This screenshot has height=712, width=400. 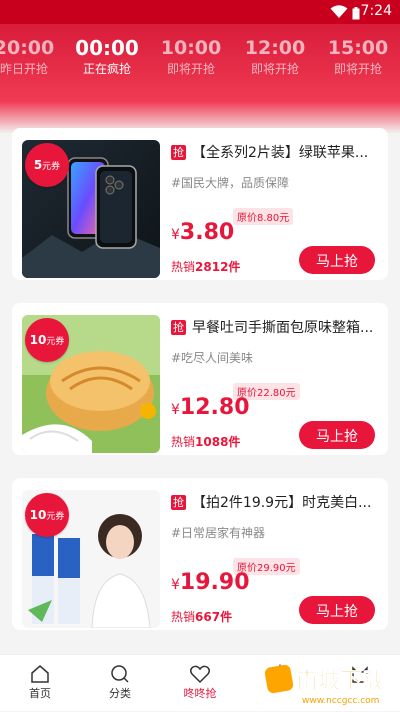 I want to click on product-image: 5元券, so click(x=91, y=209).